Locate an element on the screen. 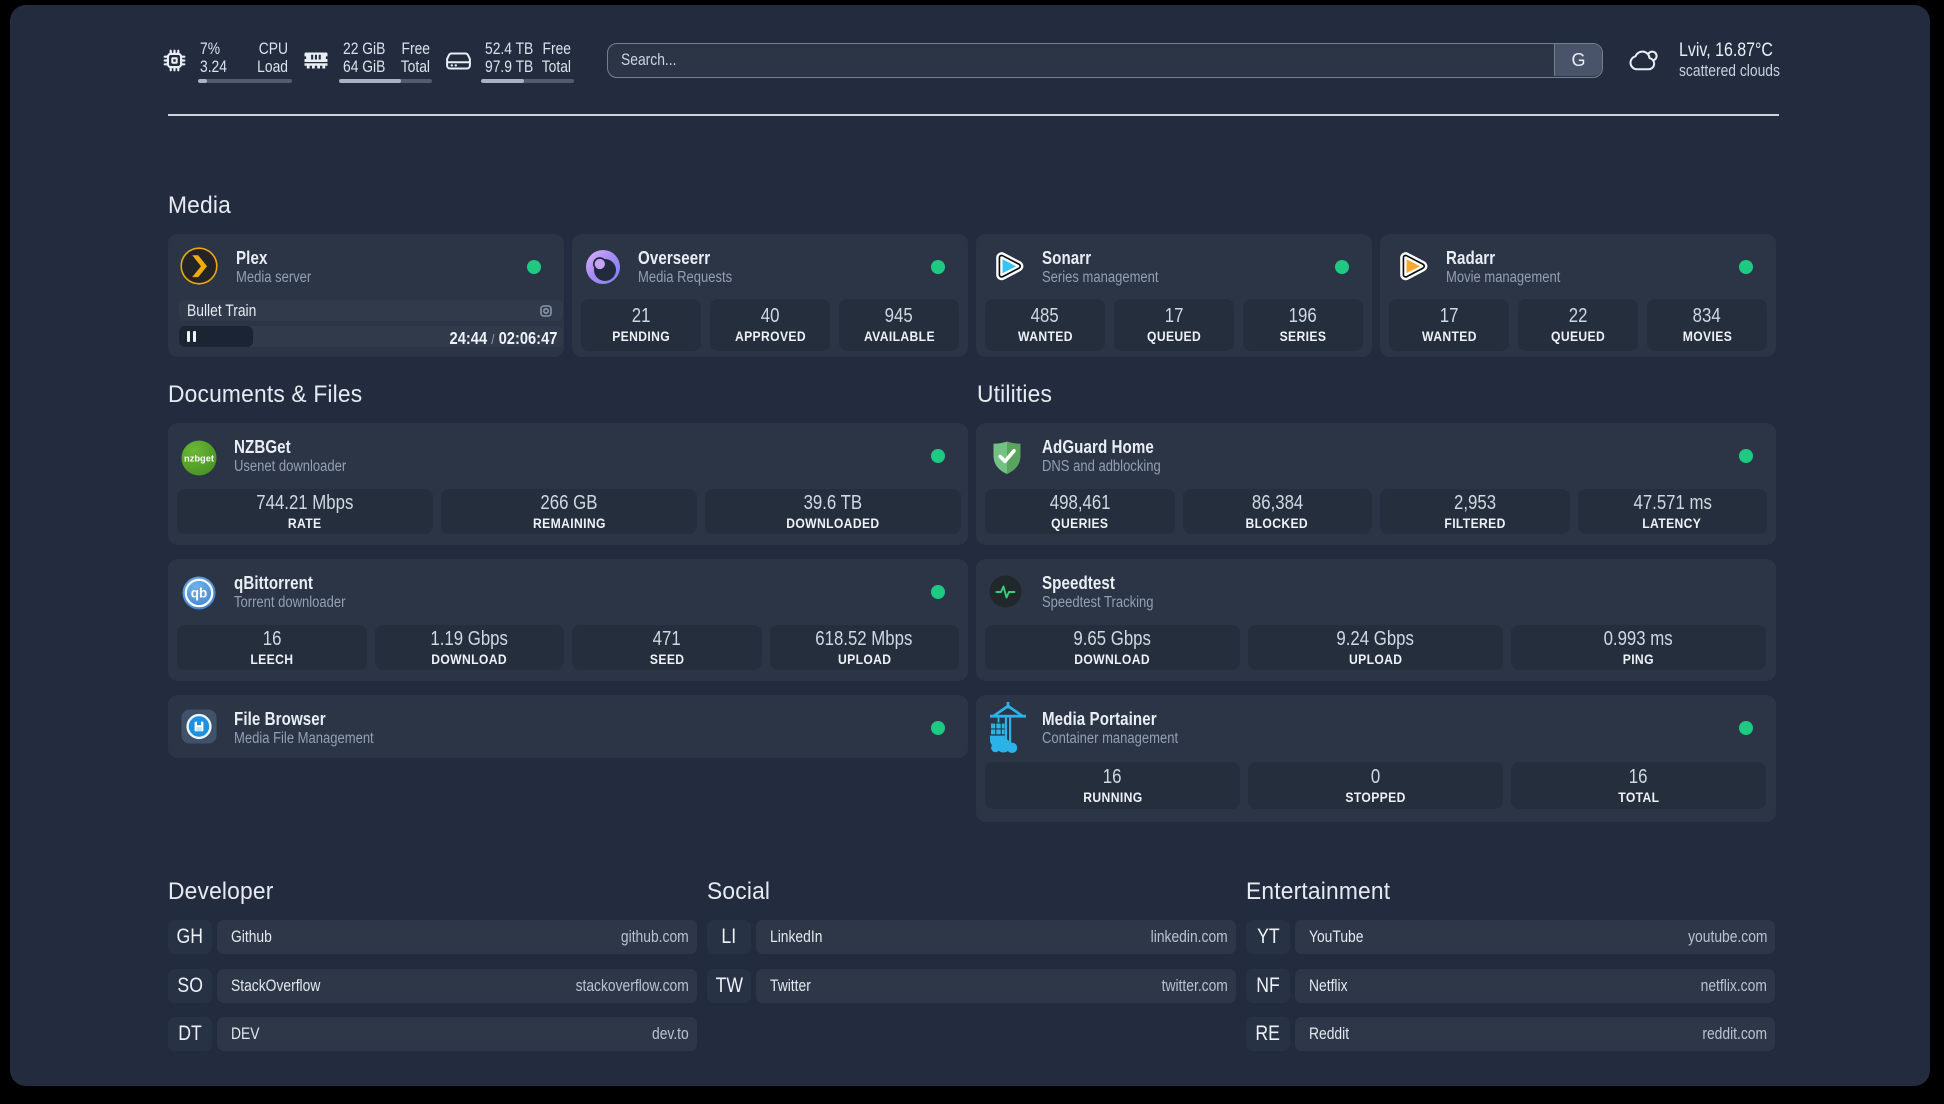 The image size is (1944, 1104). svg-text: nzbget is located at coordinates (199, 459).